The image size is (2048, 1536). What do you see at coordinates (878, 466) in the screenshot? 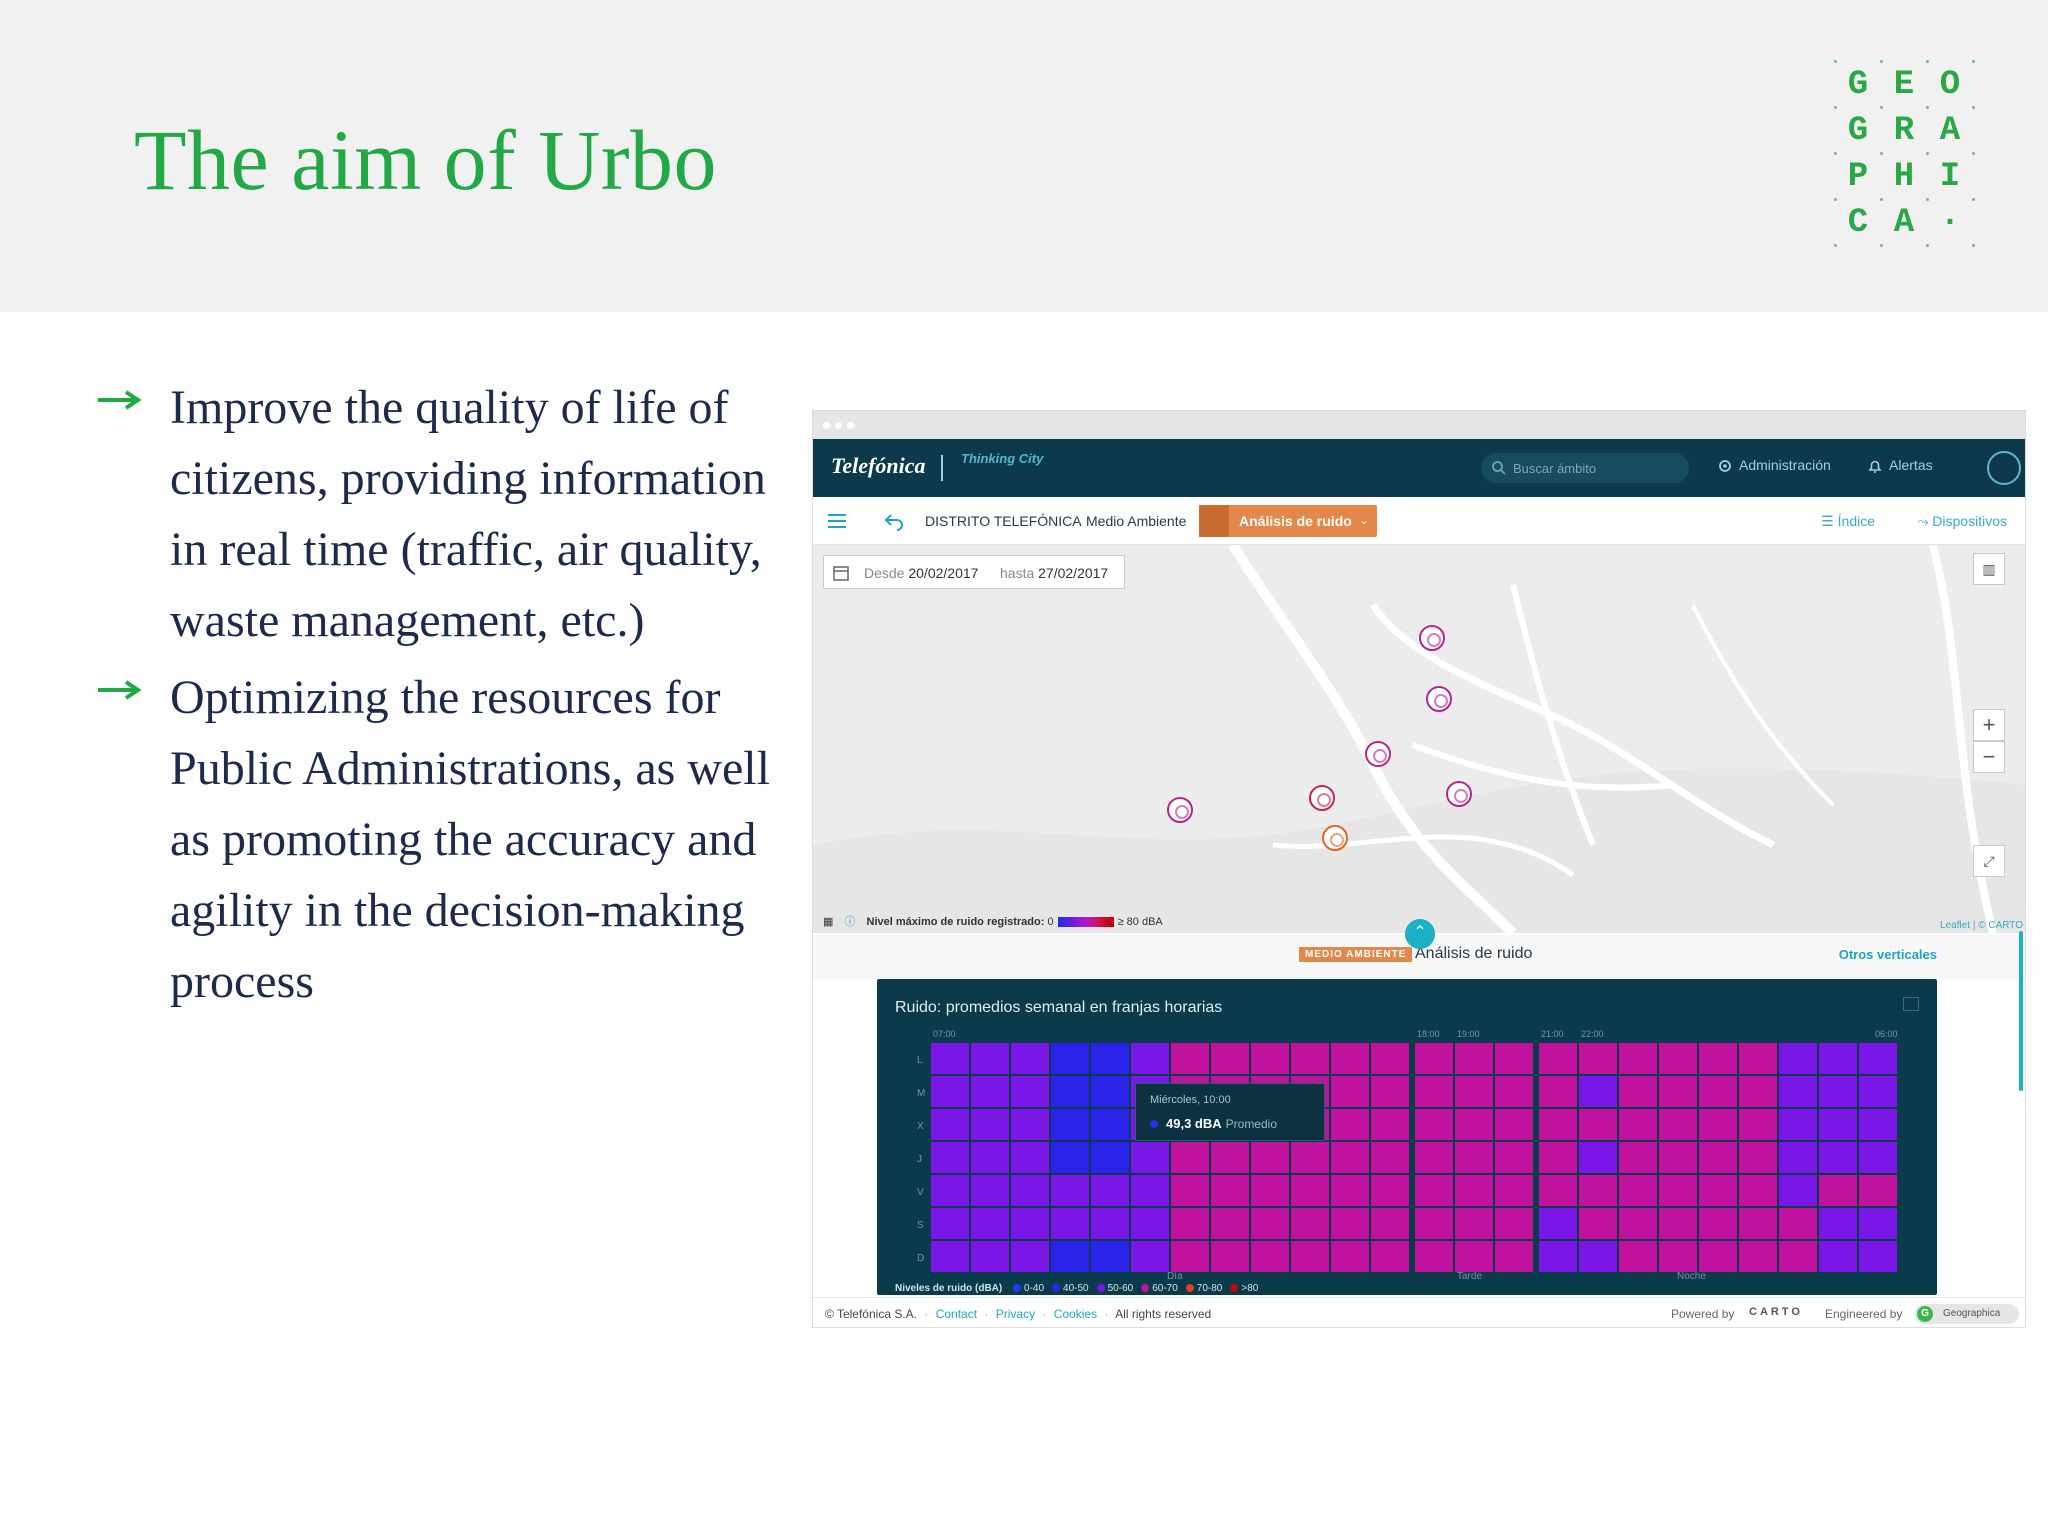
I see `telefonica-logo: Telefónica` at bounding box center [878, 466].